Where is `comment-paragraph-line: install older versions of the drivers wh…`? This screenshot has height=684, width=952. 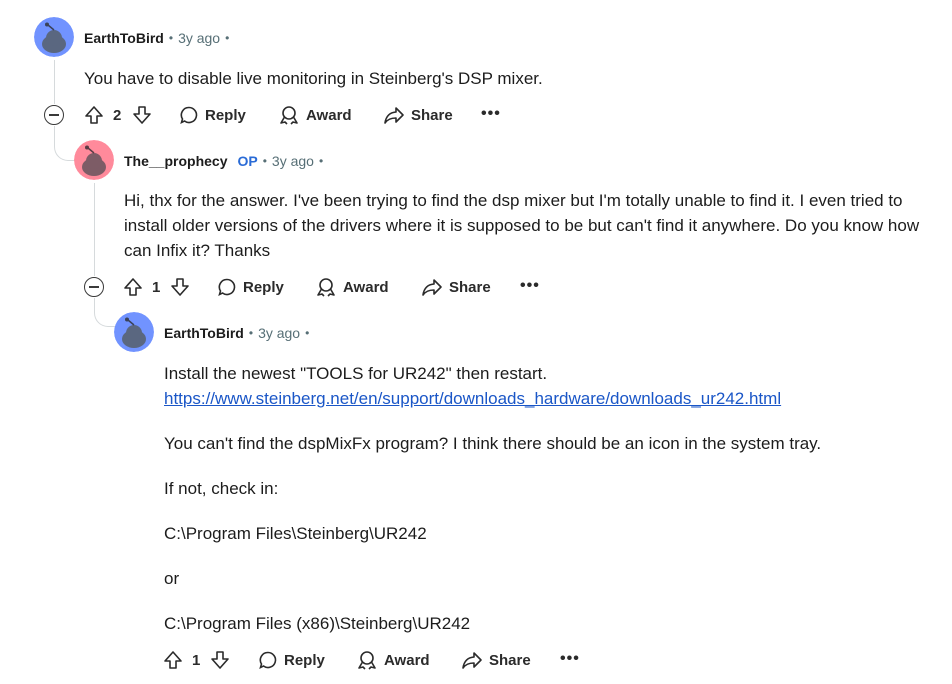 comment-paragraph-line: install older versions of the drivers wh… is located at coordinates (522, 225).